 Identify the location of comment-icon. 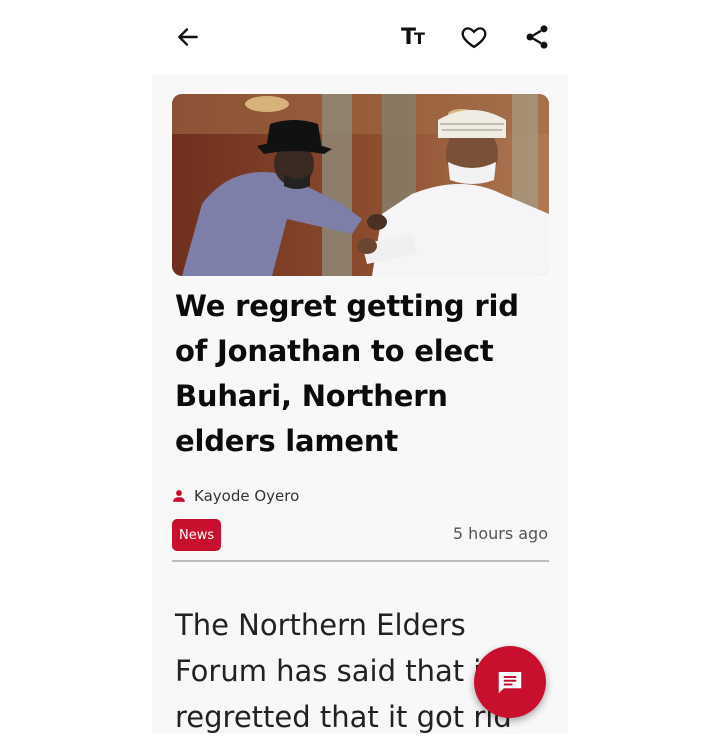
(510, 683).